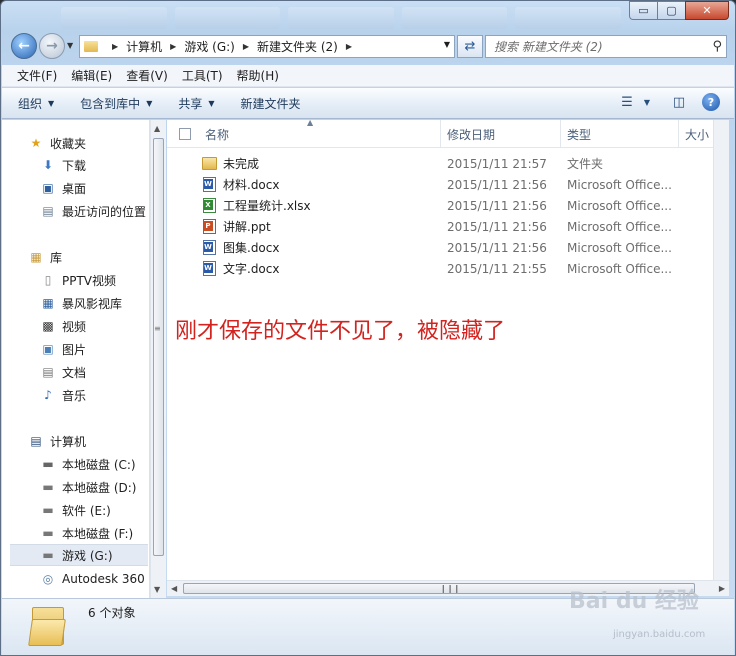 The width and height of the screenshot is (736, 656). Describe the element at coordinates (48, 372) in the screenshot. I see `document-icon: ▤` at that location.